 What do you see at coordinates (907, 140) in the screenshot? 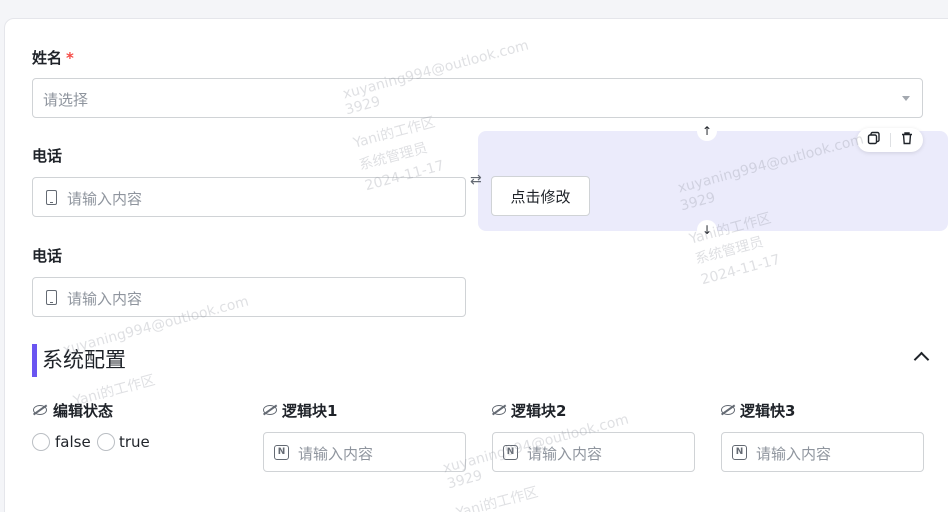
I see `trash-icon` at bounding box center [907, 140].